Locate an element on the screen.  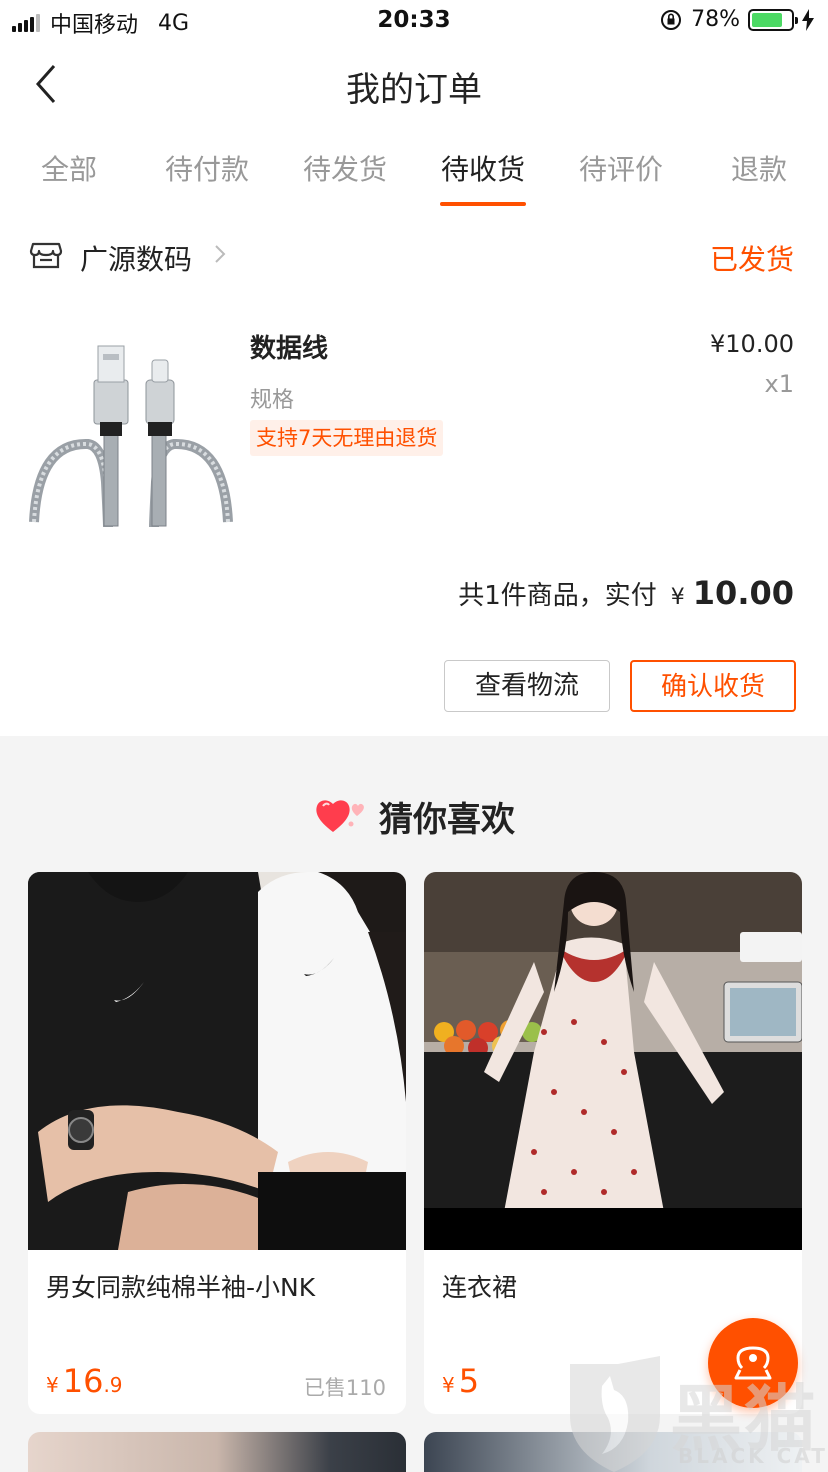
charging-bolt-icon is located at coordinates (808, 19).